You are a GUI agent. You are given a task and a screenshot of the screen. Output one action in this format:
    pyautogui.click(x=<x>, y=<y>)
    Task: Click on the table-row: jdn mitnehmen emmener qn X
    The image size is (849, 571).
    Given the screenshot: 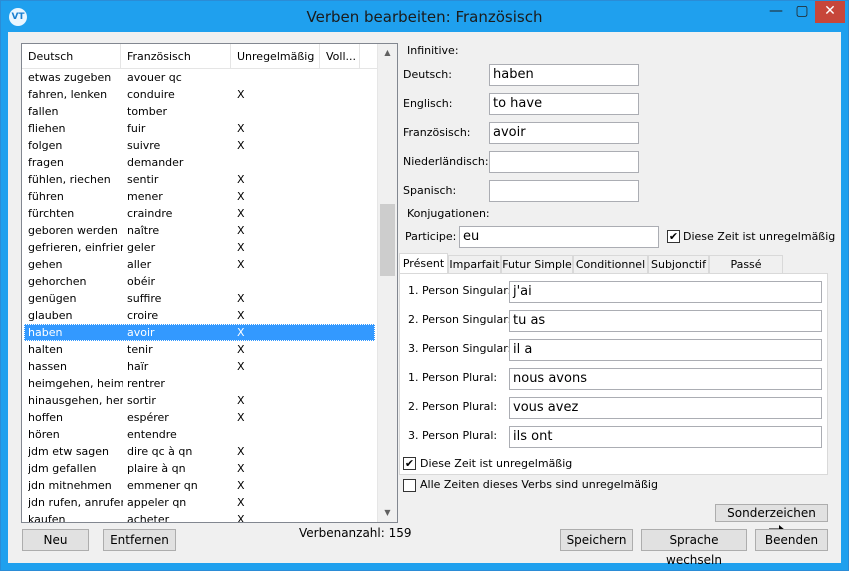 What is the action you would take?
    pyautogui.click(x=199, y=485)
    